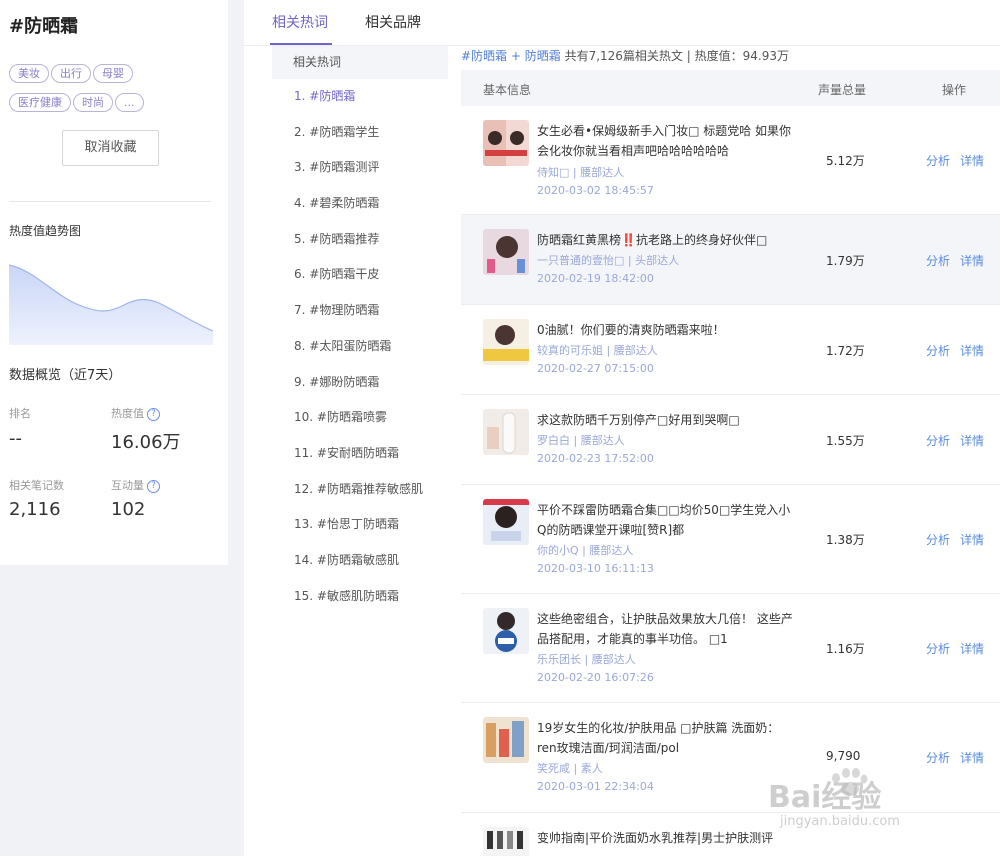  Describe the element at coordinates (581, 440) in the screenshot. I see `post-author: 罗白白 | 腰部达人` at that location.